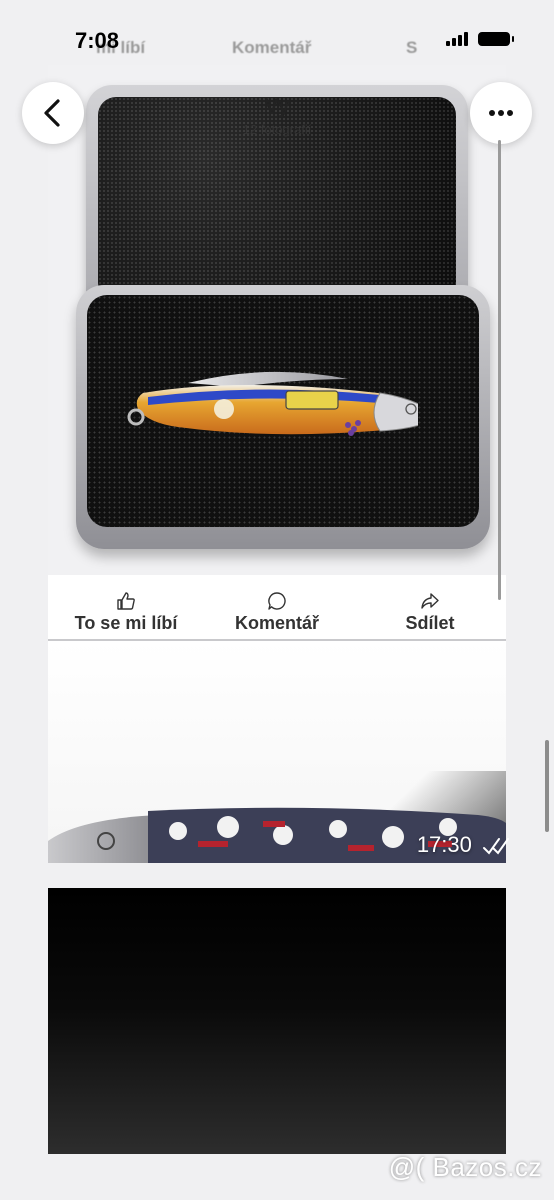 This screenshot has height=1200, width=554. Describe the element at coordinates (463, 845) in the screenshot. I see `photo-timestamp: 17:30` at that location.